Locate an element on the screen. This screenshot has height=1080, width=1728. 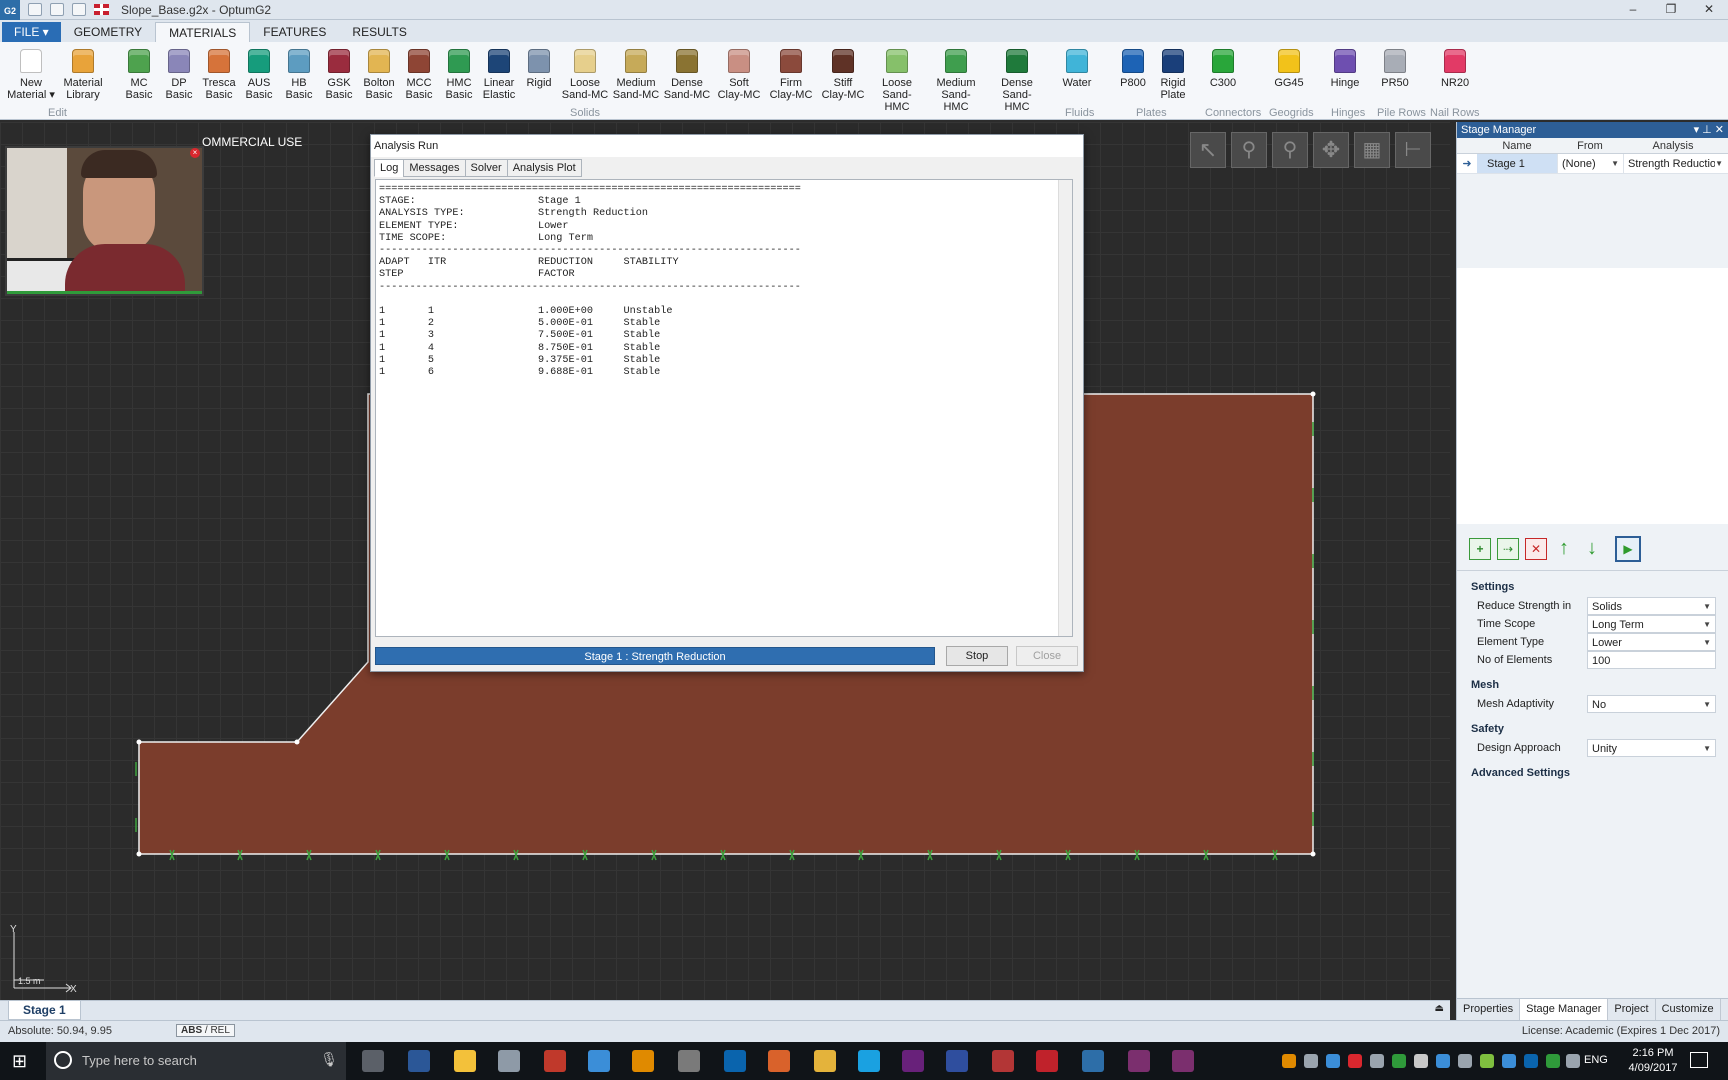
stage-row: ➜ Stage 1 (None) ▼ Strength Reductio ▼ is located at coordinates (1592, 164).